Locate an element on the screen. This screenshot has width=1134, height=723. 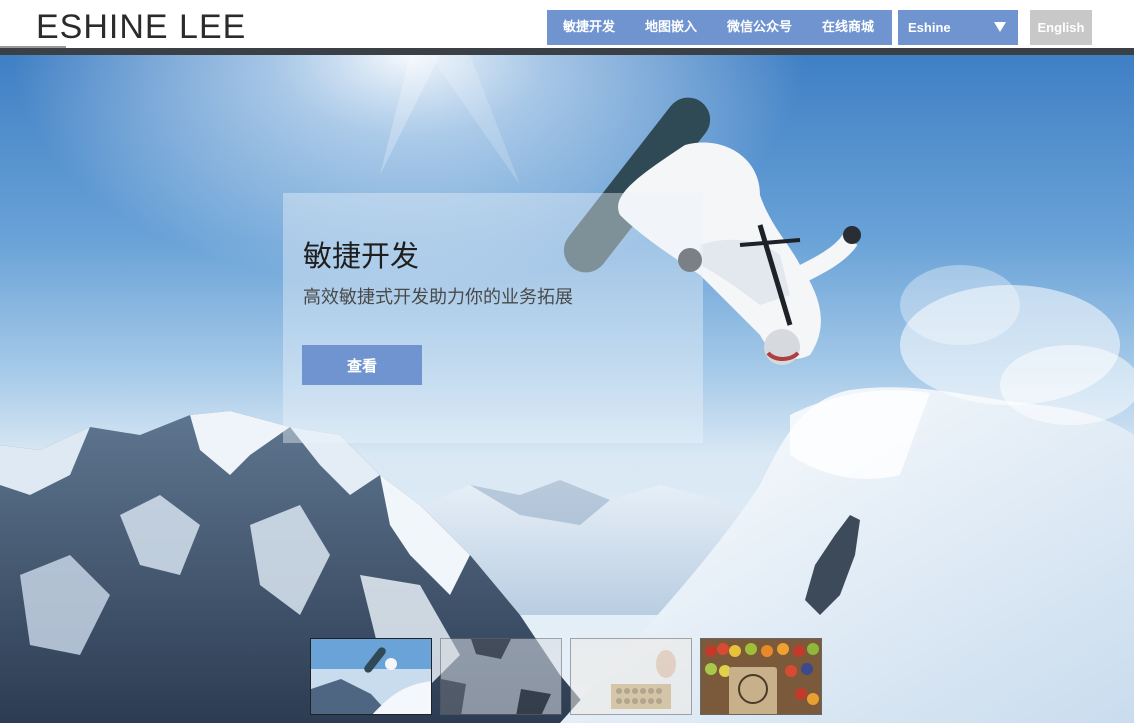
nav-item-agile-dev: 敏捷开发 is located at coordinates (588, 27).